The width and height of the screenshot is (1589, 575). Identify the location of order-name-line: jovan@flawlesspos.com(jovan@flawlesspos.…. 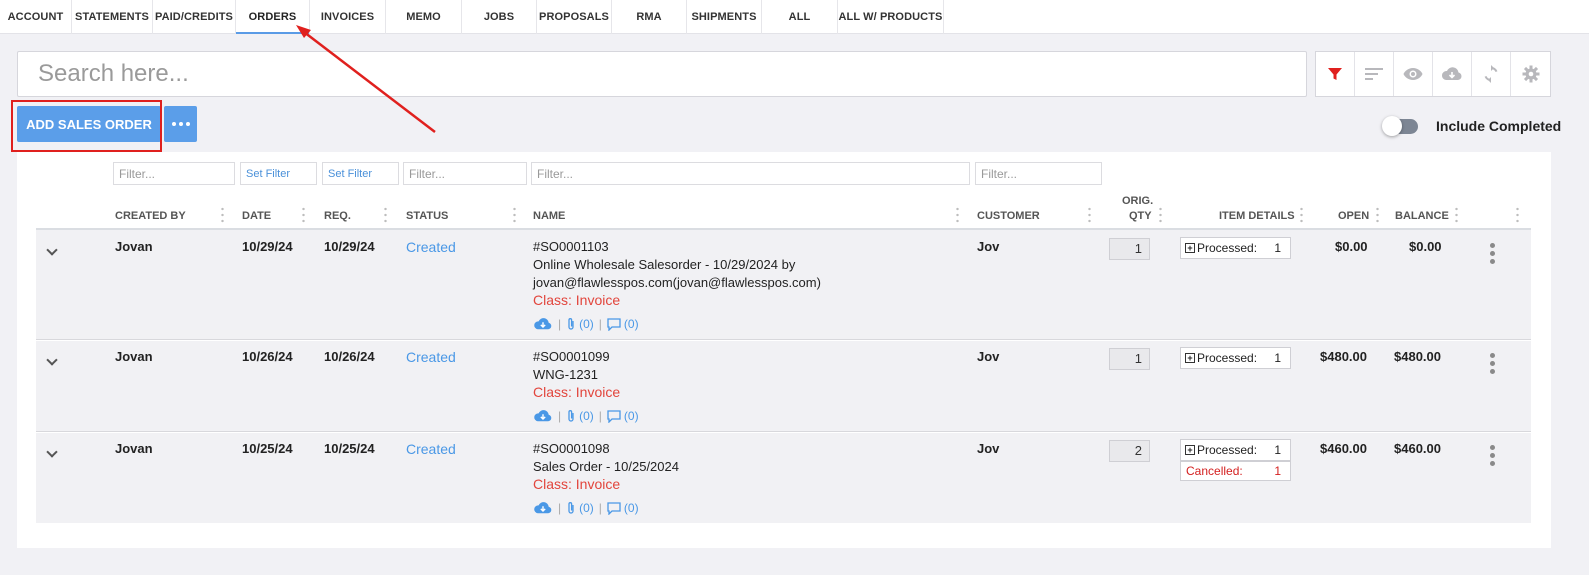
(677, 282).